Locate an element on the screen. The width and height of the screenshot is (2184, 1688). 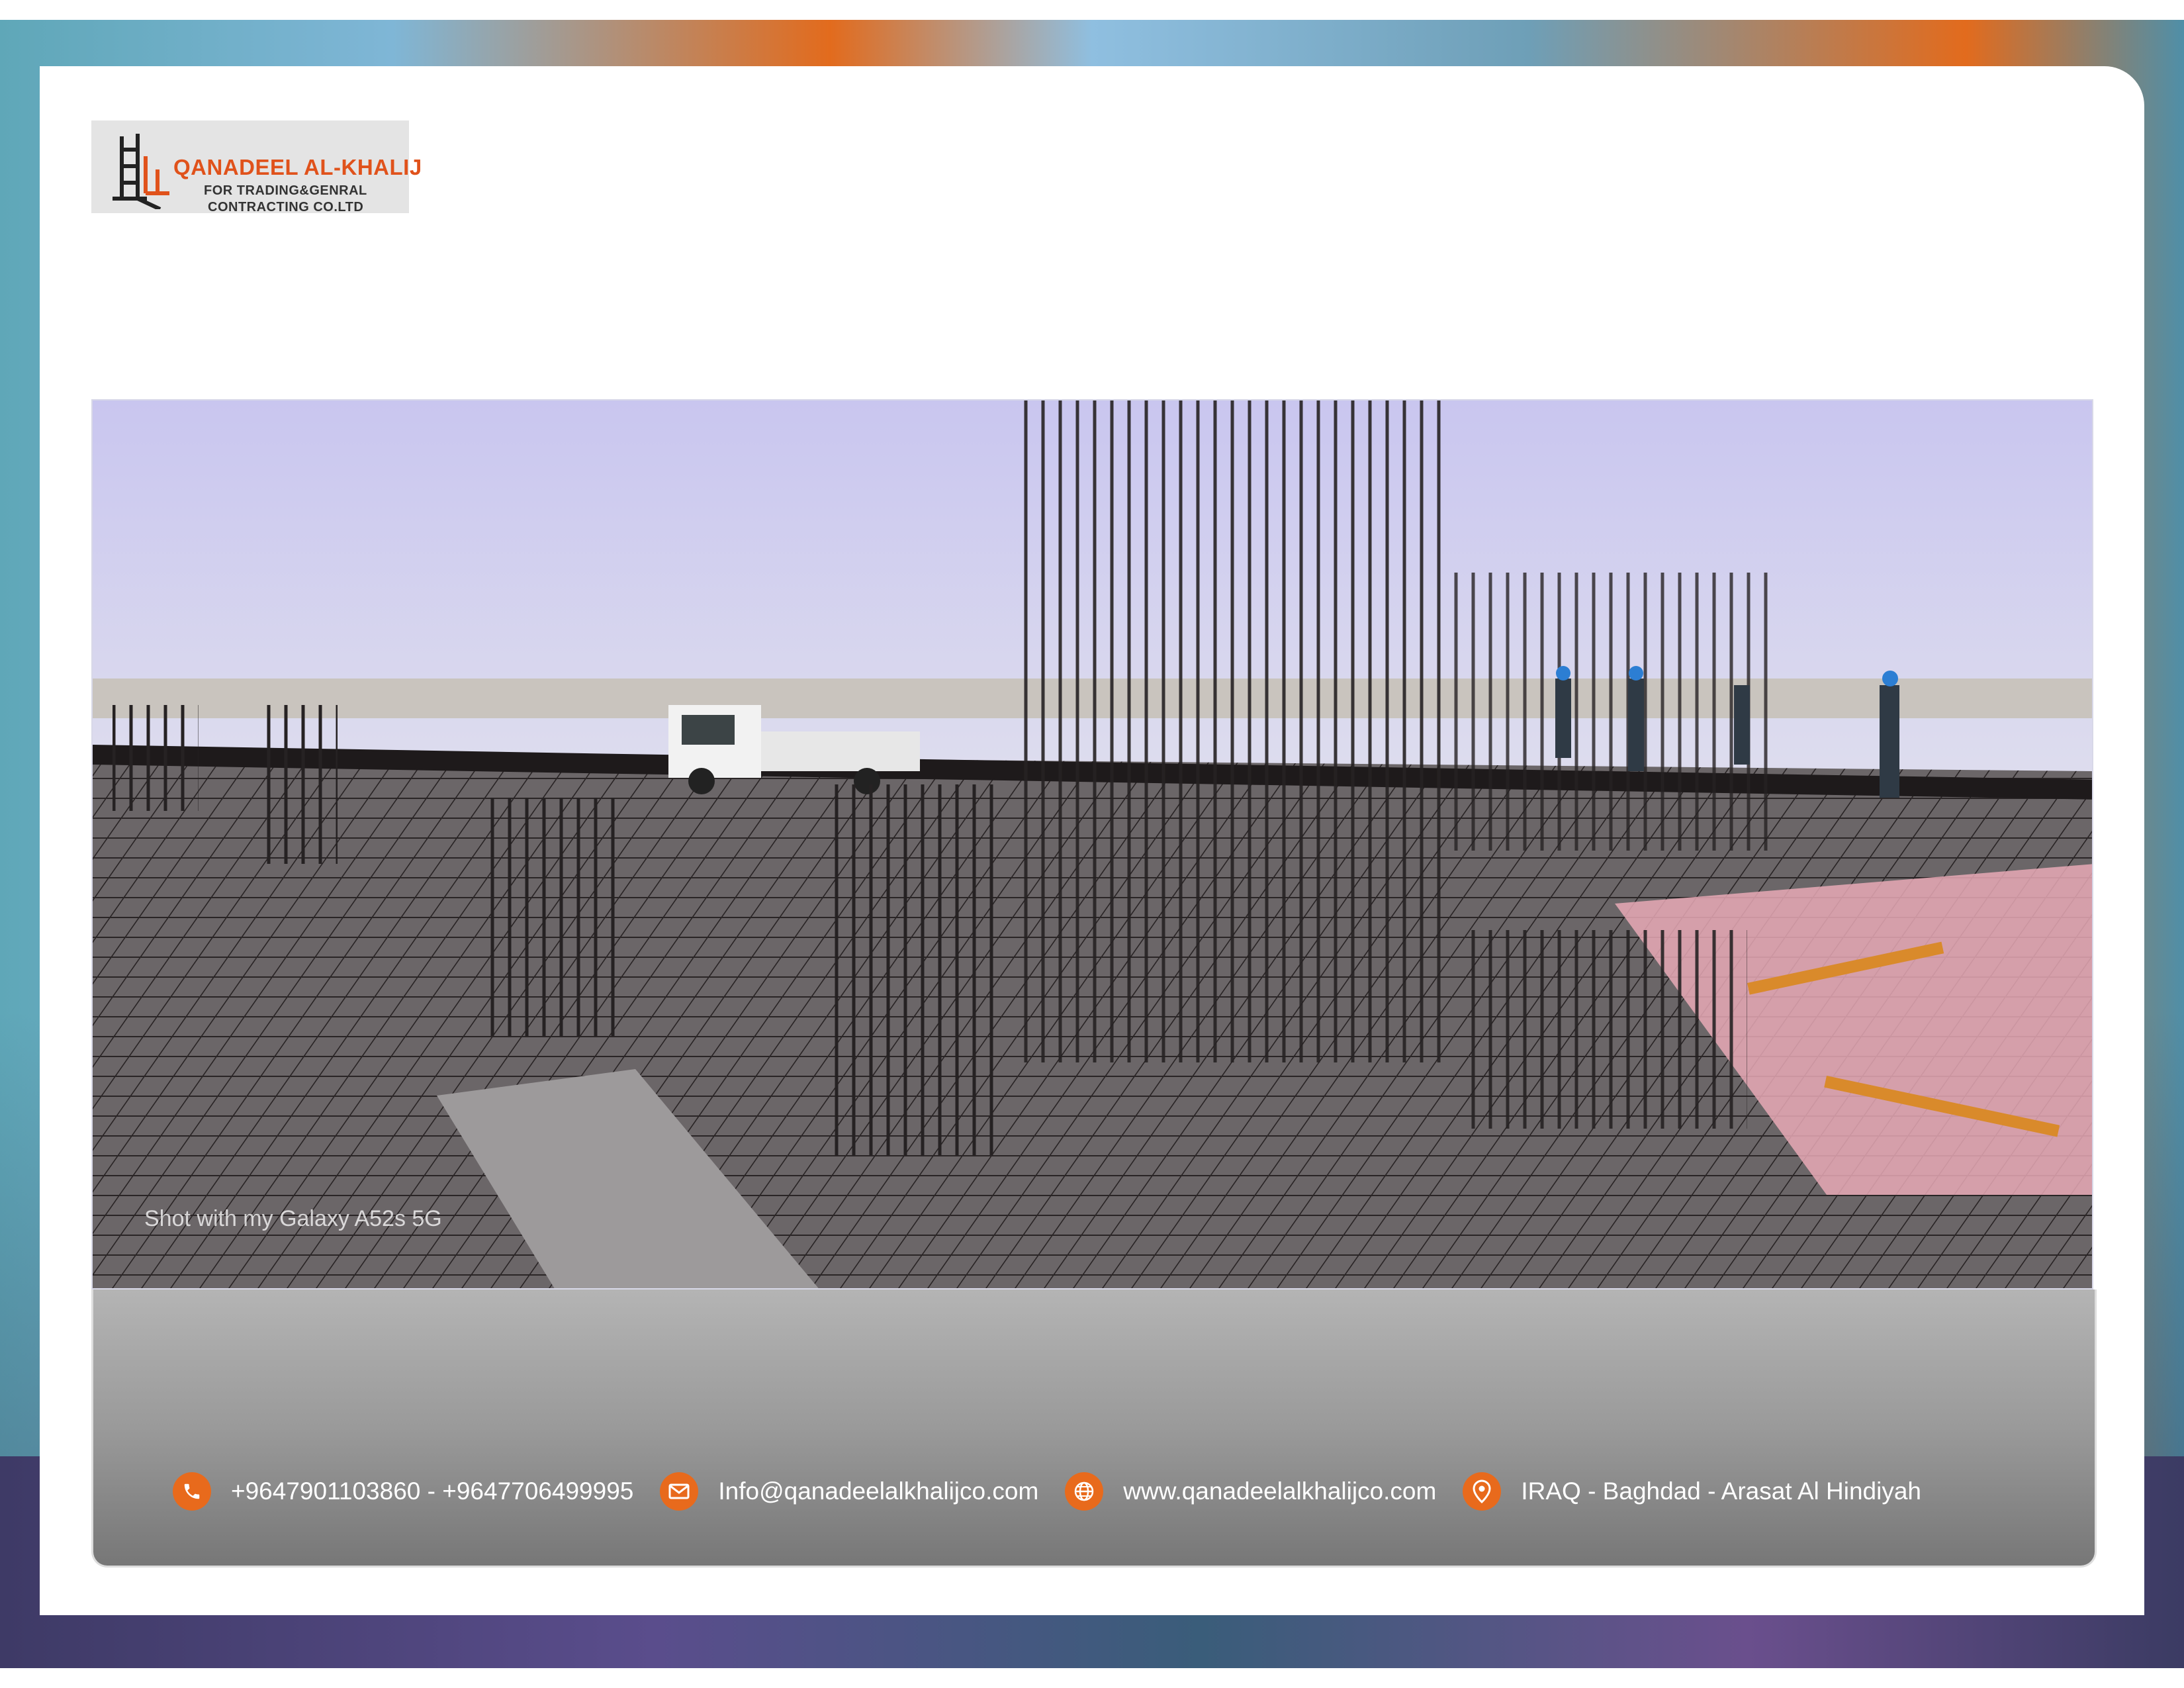
address-text: IRAQ - Baghdad - Arasat Al Hindiyah is located at coordinates (1721, 1491).